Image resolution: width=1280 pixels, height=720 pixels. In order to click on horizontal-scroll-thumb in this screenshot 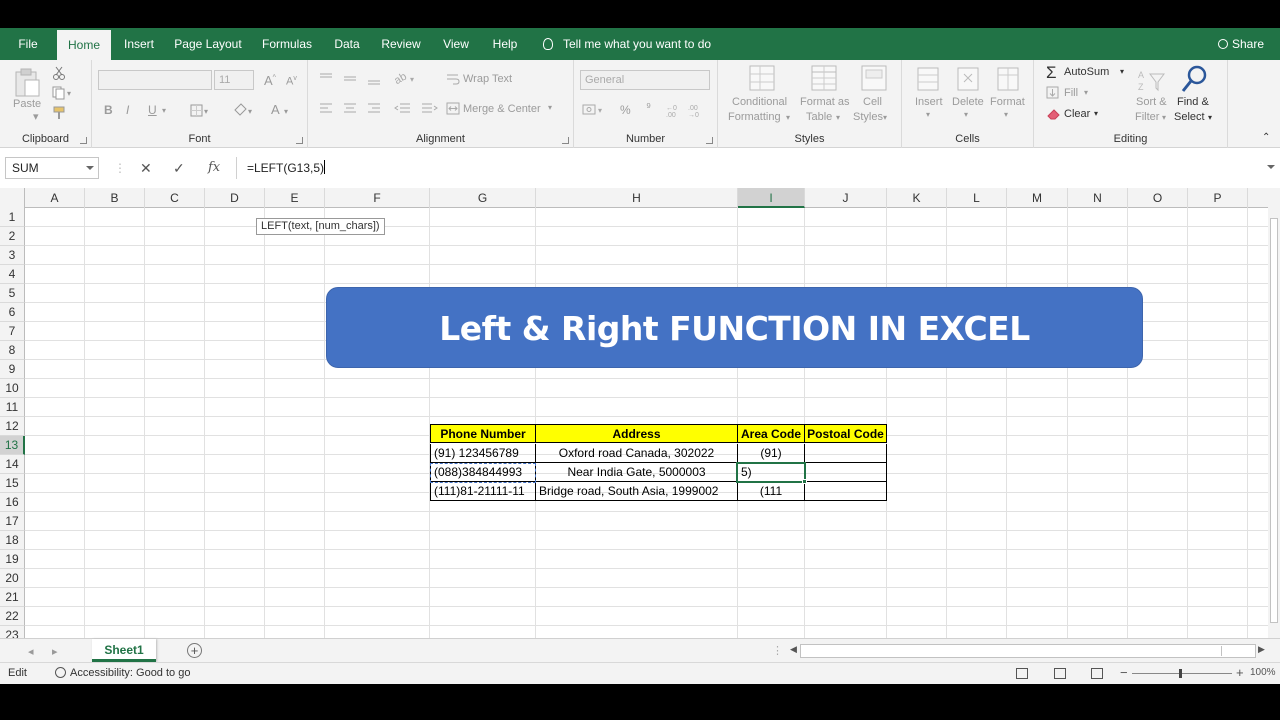, I will do `click(1012, 651)`.